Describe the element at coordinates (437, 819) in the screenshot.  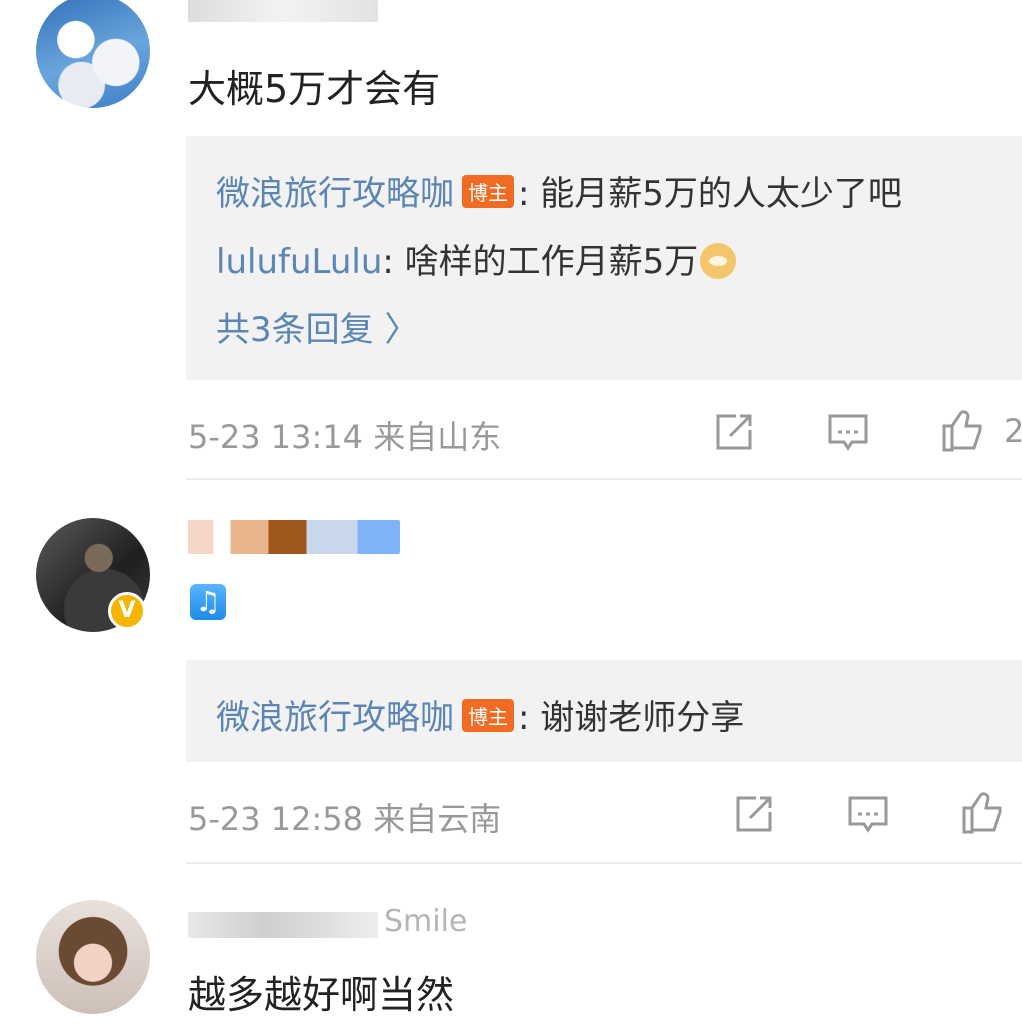
I see `location: 来自云南` at that location.